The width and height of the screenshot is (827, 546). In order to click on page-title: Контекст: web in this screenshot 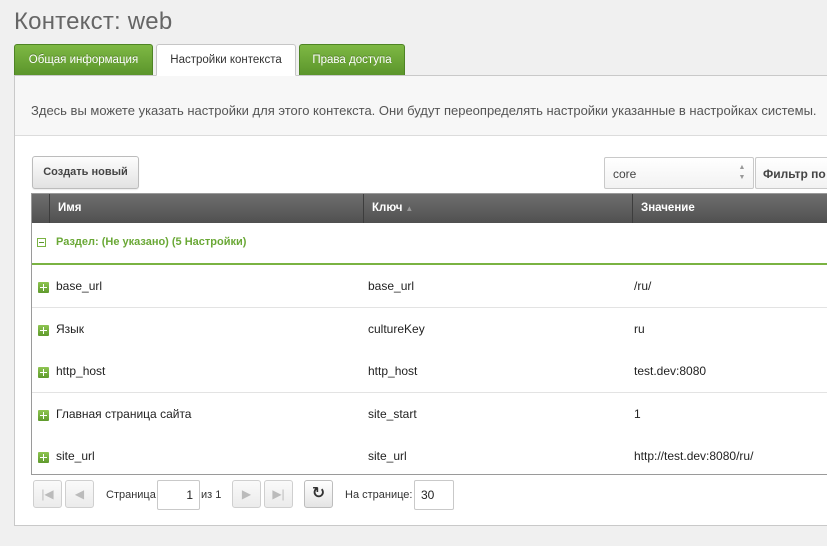, I will do `click(93, 21)`.